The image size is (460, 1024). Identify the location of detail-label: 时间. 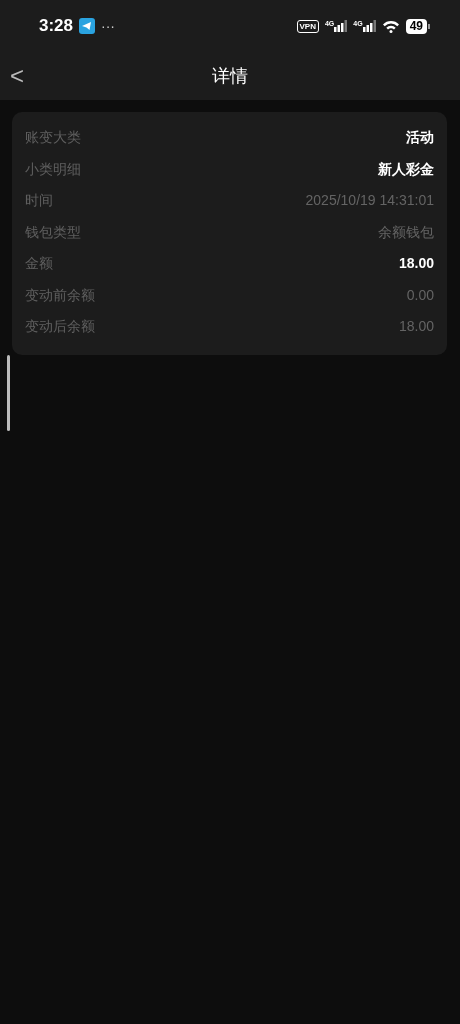
(39, 201).